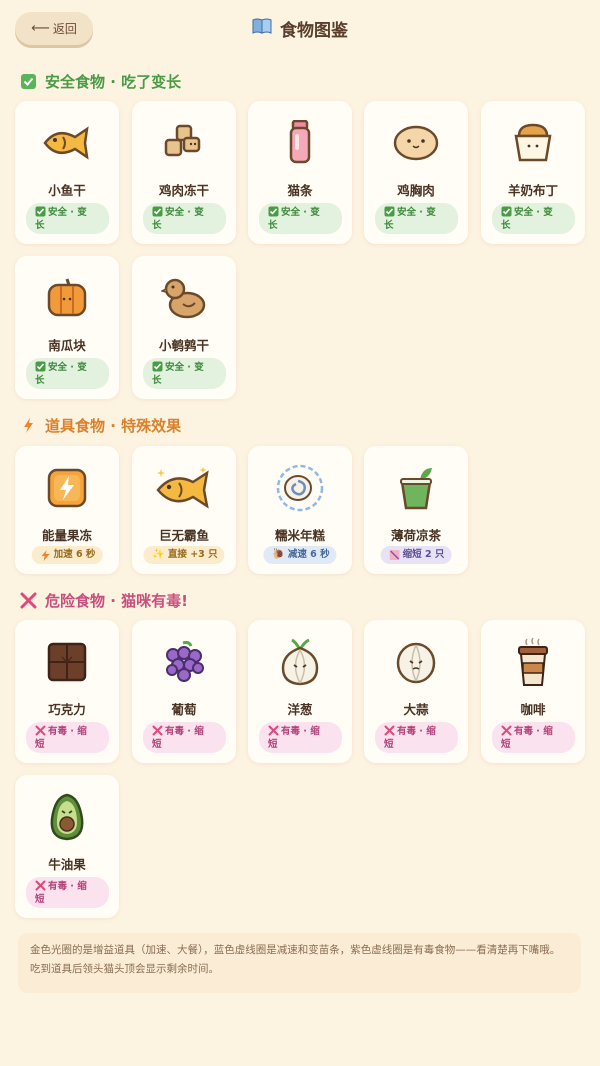 This screenshot has height=1066, width=600. What do you see at coordinates (416, 190) in the screenshot?
I see `food-name: 鸡胸肉` at bounding box center [416, 190].